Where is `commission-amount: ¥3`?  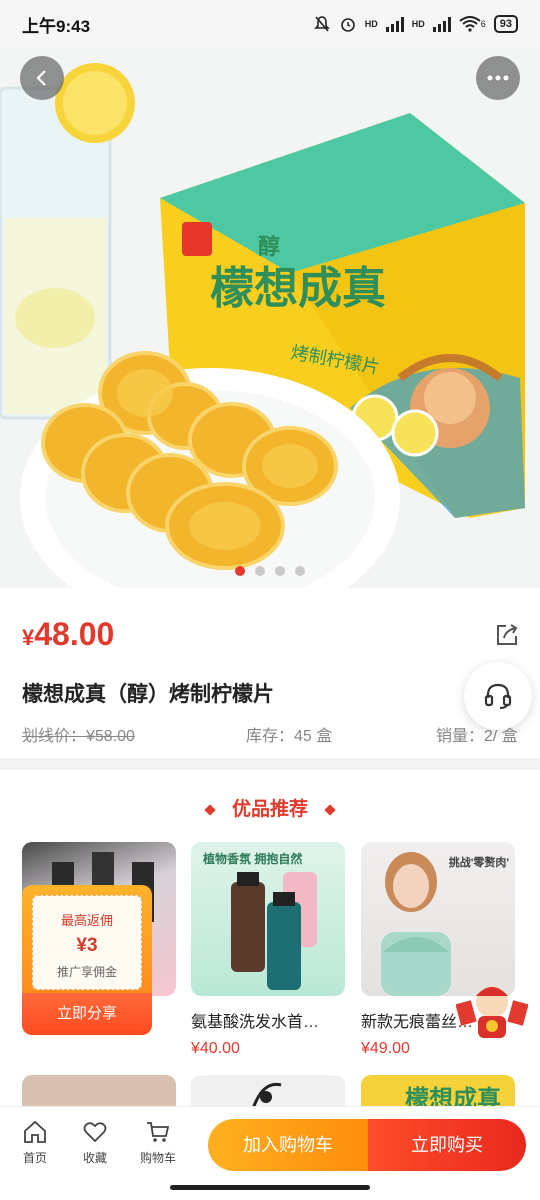
commission-amount: ¥3 is located at coordinates (87, 945).